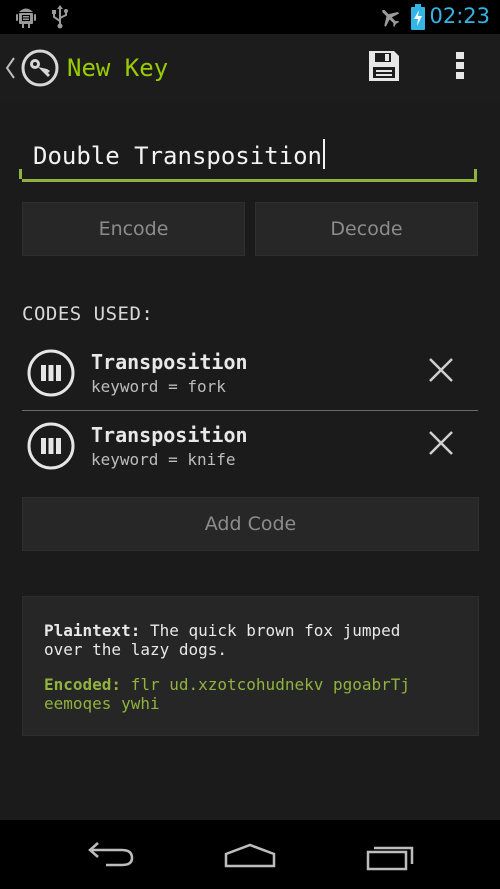 The height and width of the screenshot is (889, 500). Describe the element at coordinates (60, 19) in the screenshot. I see `usb-icon` at that location.